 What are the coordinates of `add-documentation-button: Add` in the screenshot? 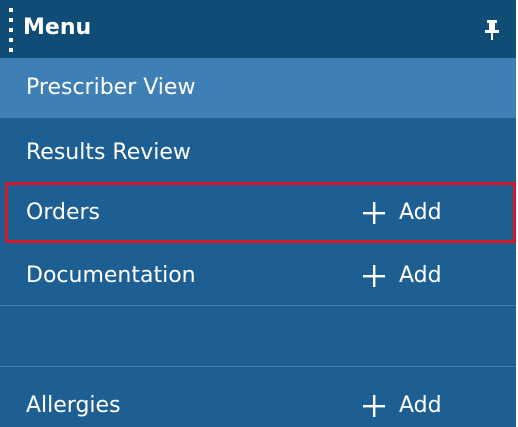 It's located at (423, 276).